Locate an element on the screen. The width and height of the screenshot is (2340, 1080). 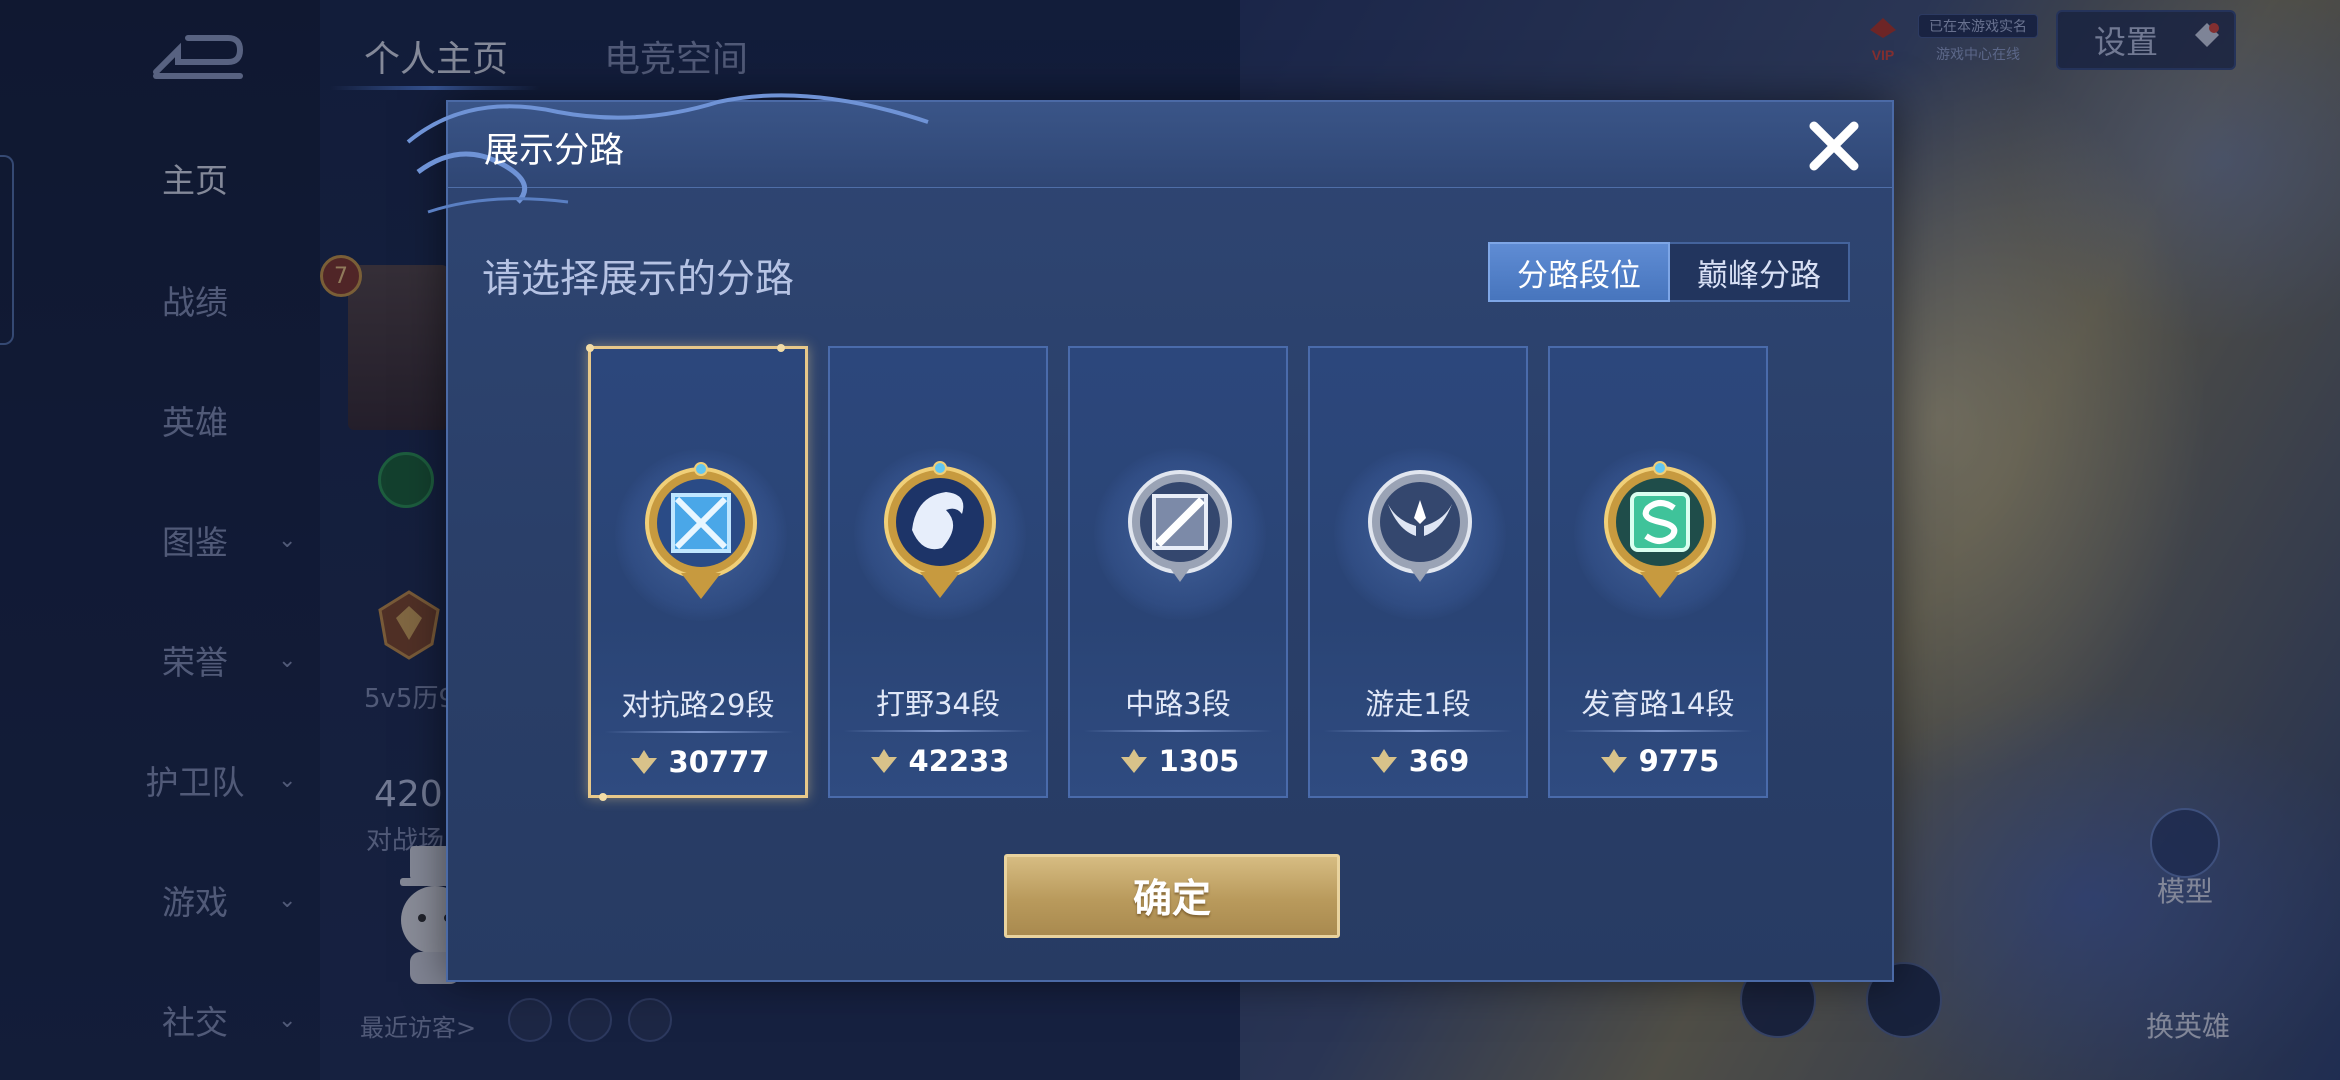
lane-name: 游走1段 is located at coordinates (1418, 704).